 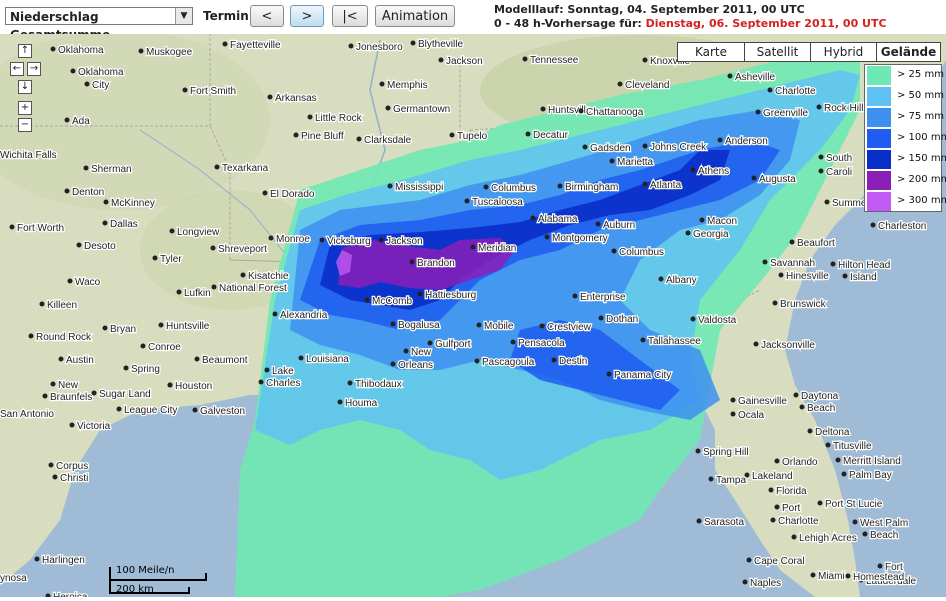 I want to click on maptype-gelaende: Gelände, so click(x=908, y=52).